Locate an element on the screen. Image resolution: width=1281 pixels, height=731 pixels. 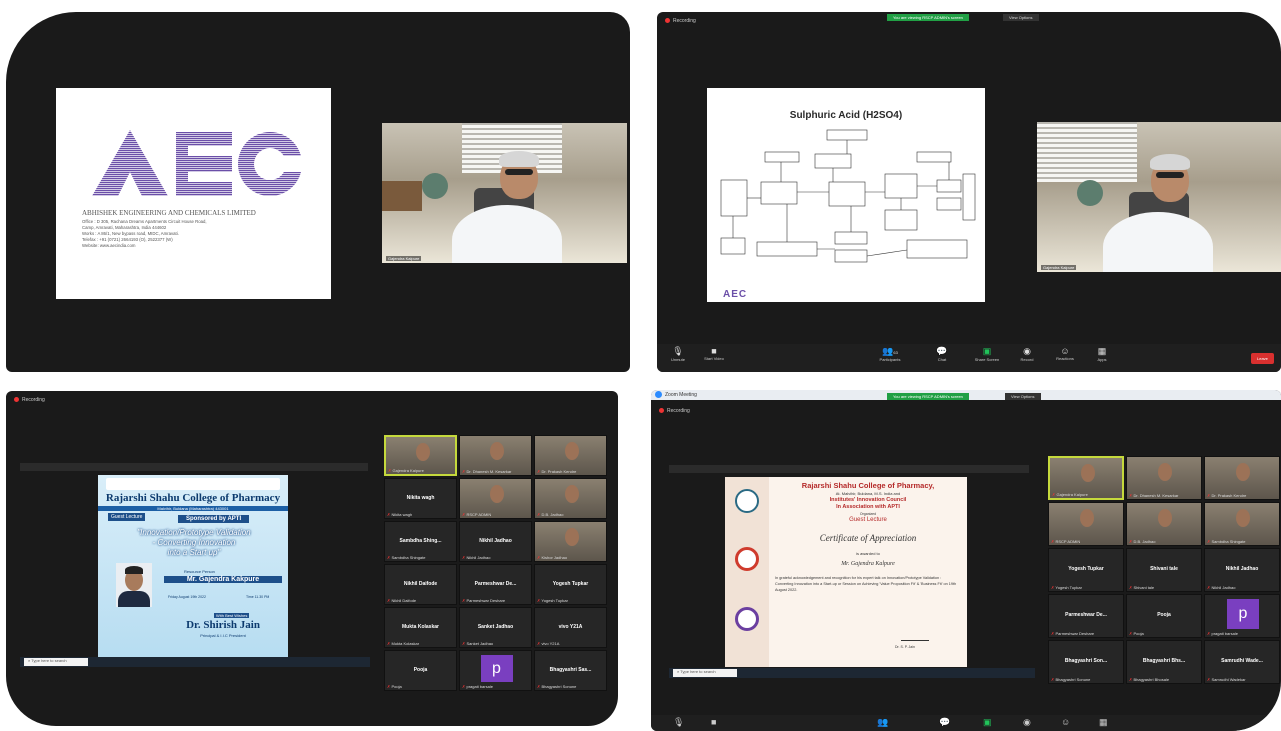
participant-label: pragati barsale is located at coordinates (1222, 633).